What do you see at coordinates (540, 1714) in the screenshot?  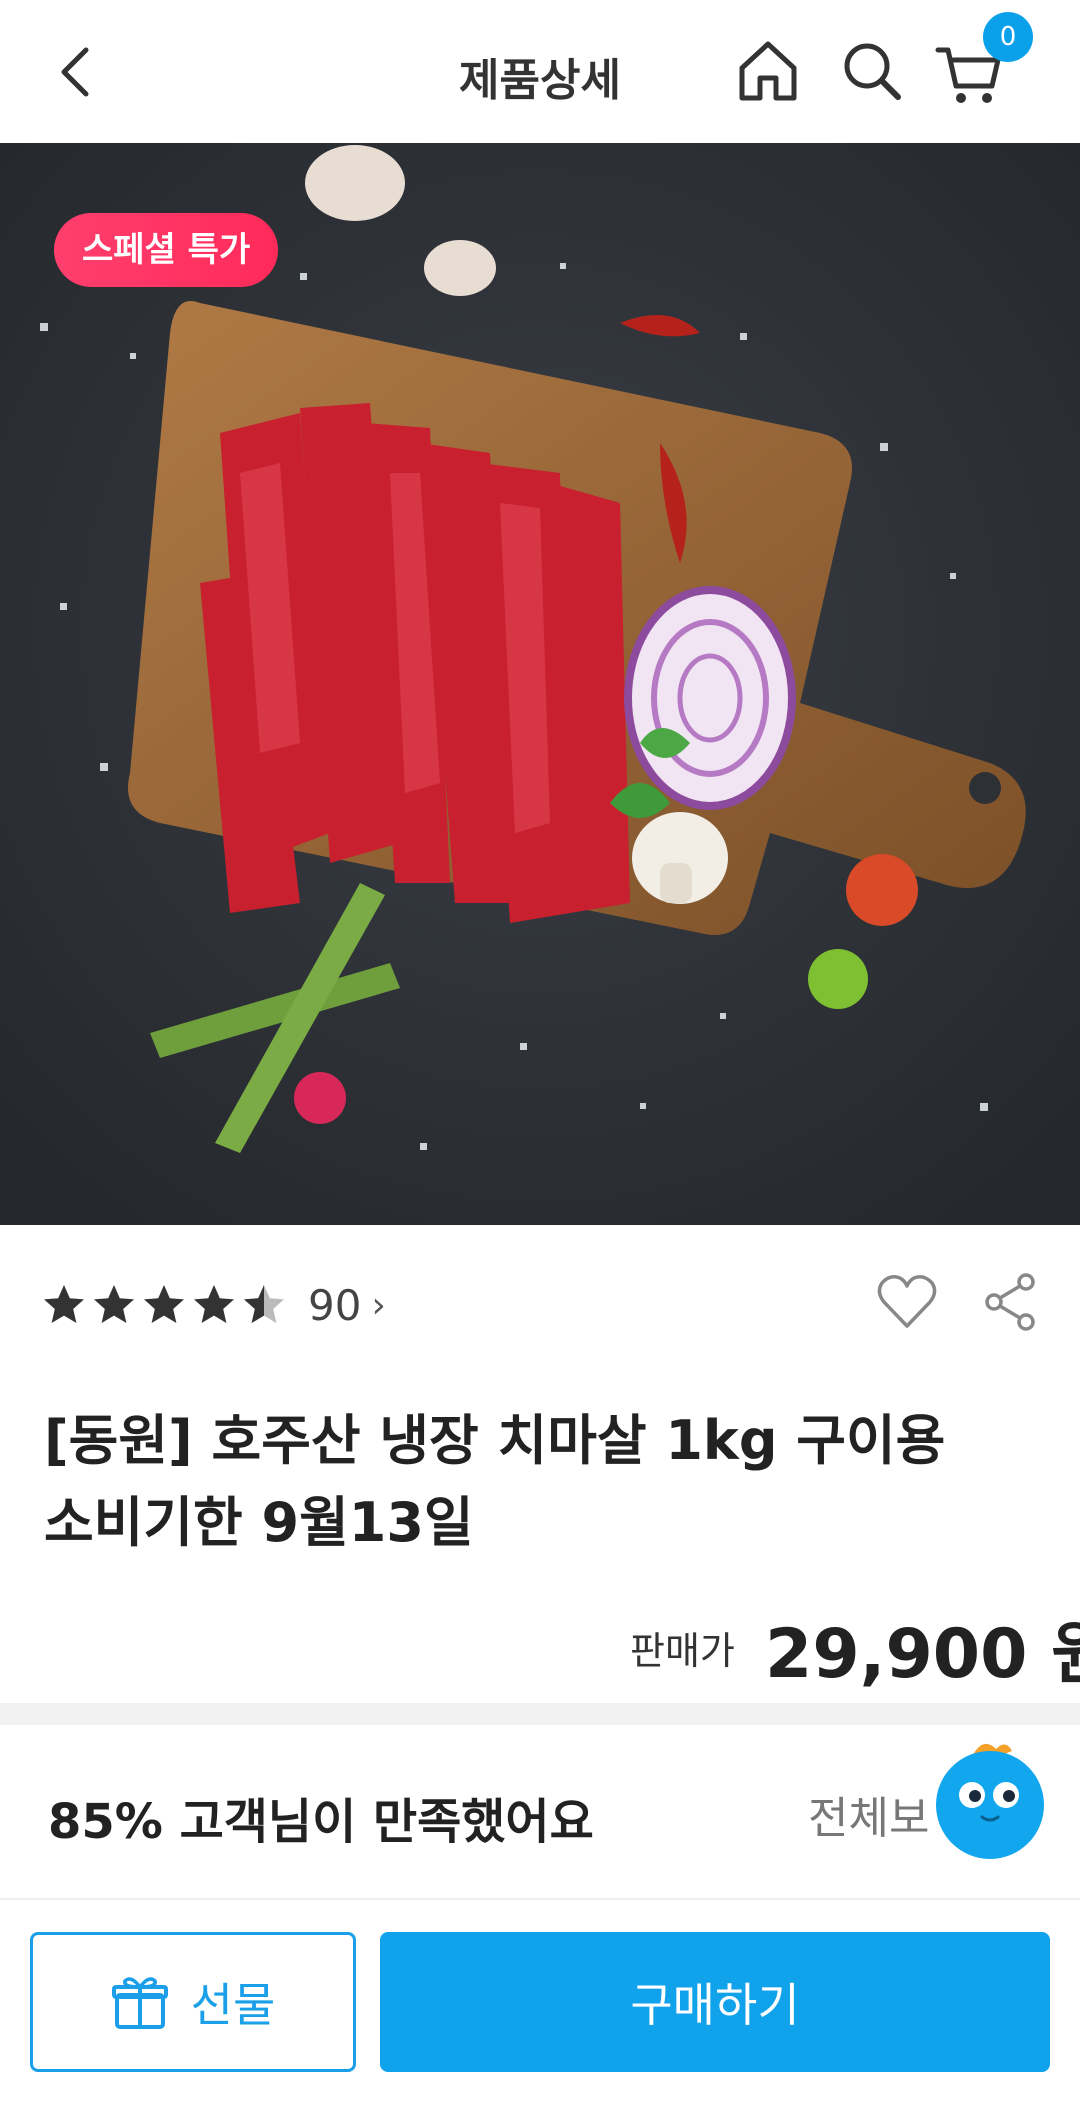 I see `section-divider` at bounding box center [540, 1714].